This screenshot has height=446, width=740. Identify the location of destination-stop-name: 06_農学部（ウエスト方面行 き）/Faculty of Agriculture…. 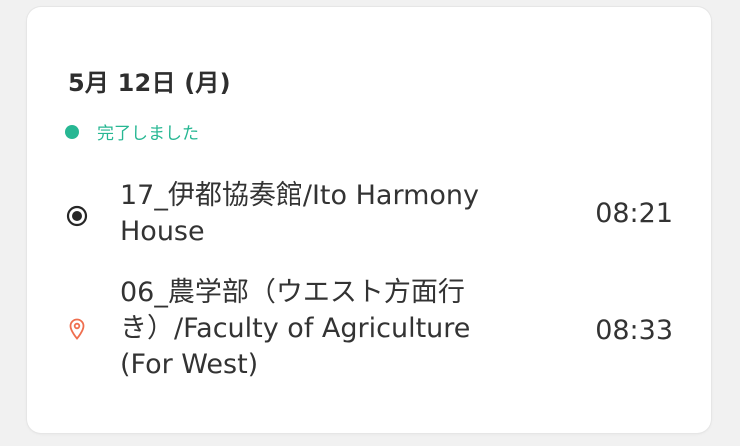
(295, 329).